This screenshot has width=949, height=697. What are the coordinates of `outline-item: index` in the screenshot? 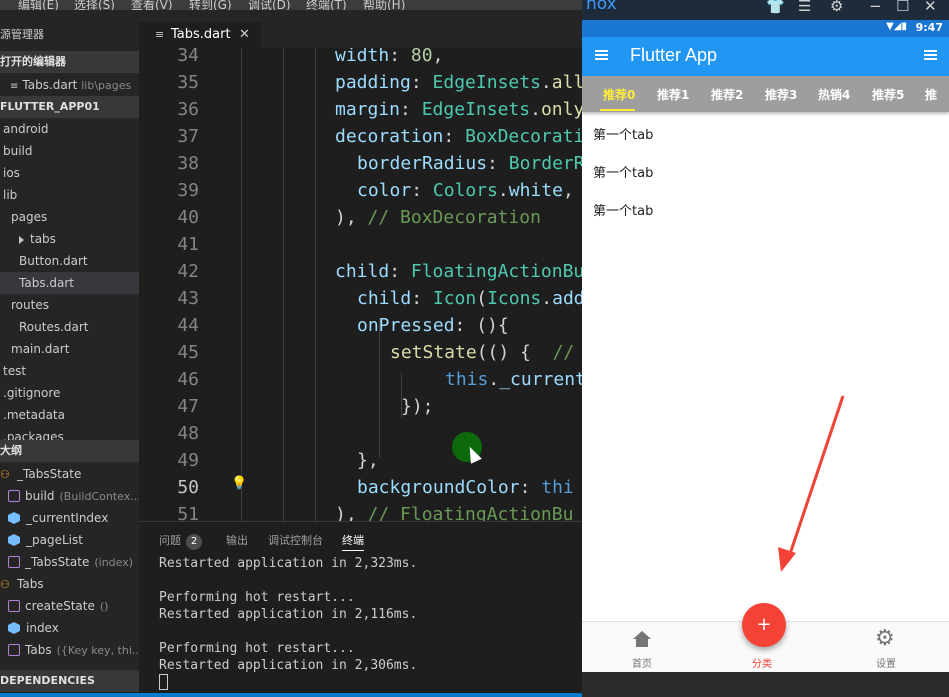 It's located at (69, 628).